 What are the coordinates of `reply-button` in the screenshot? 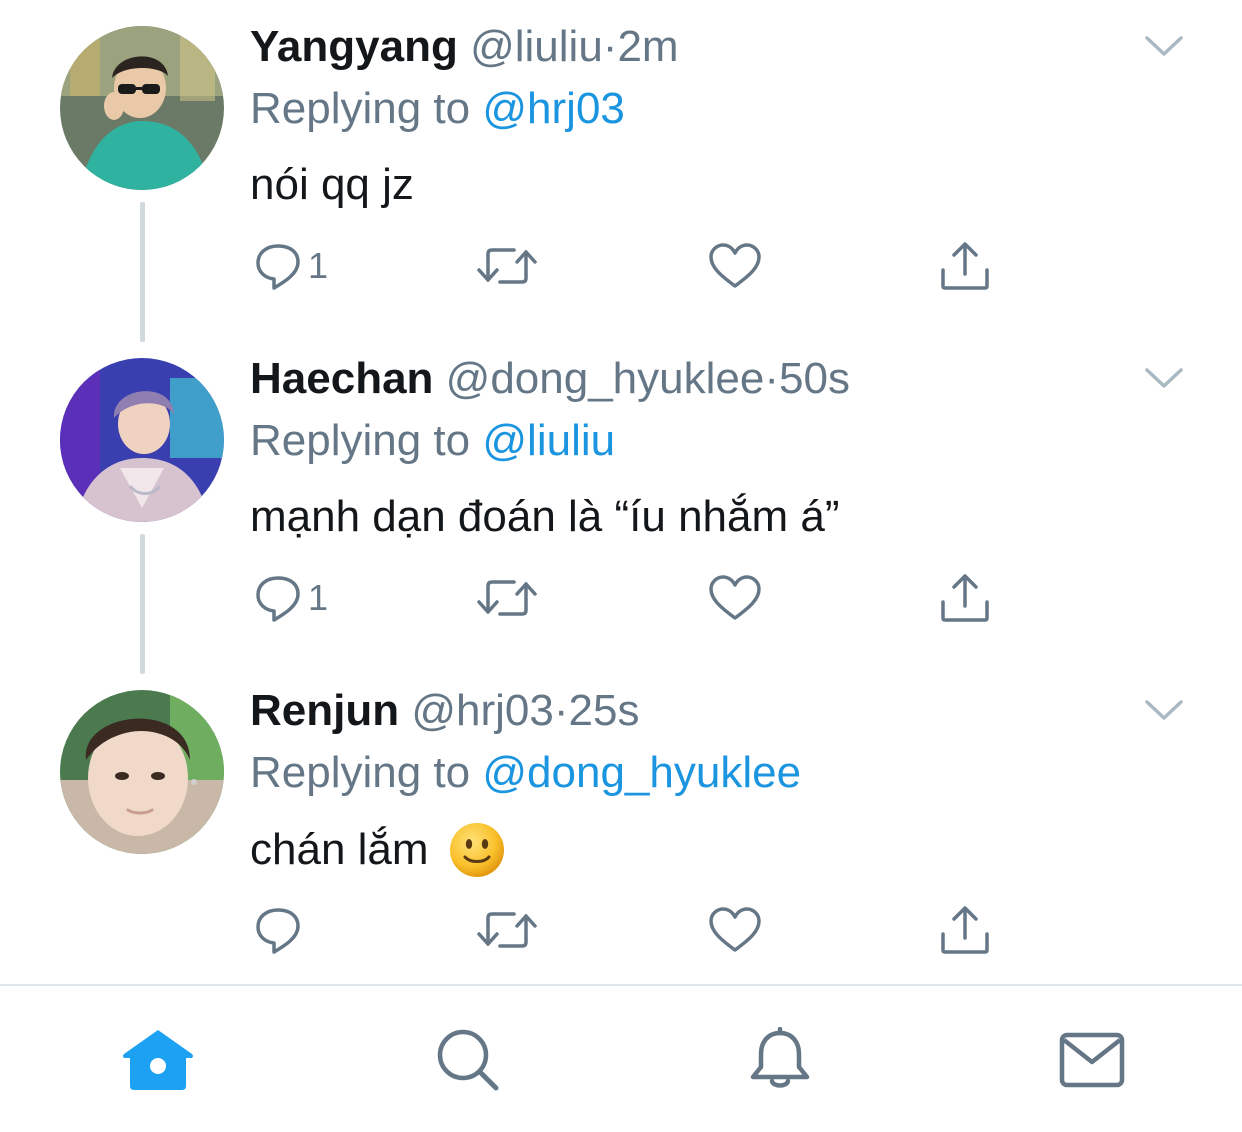 It's located at (281, 930).